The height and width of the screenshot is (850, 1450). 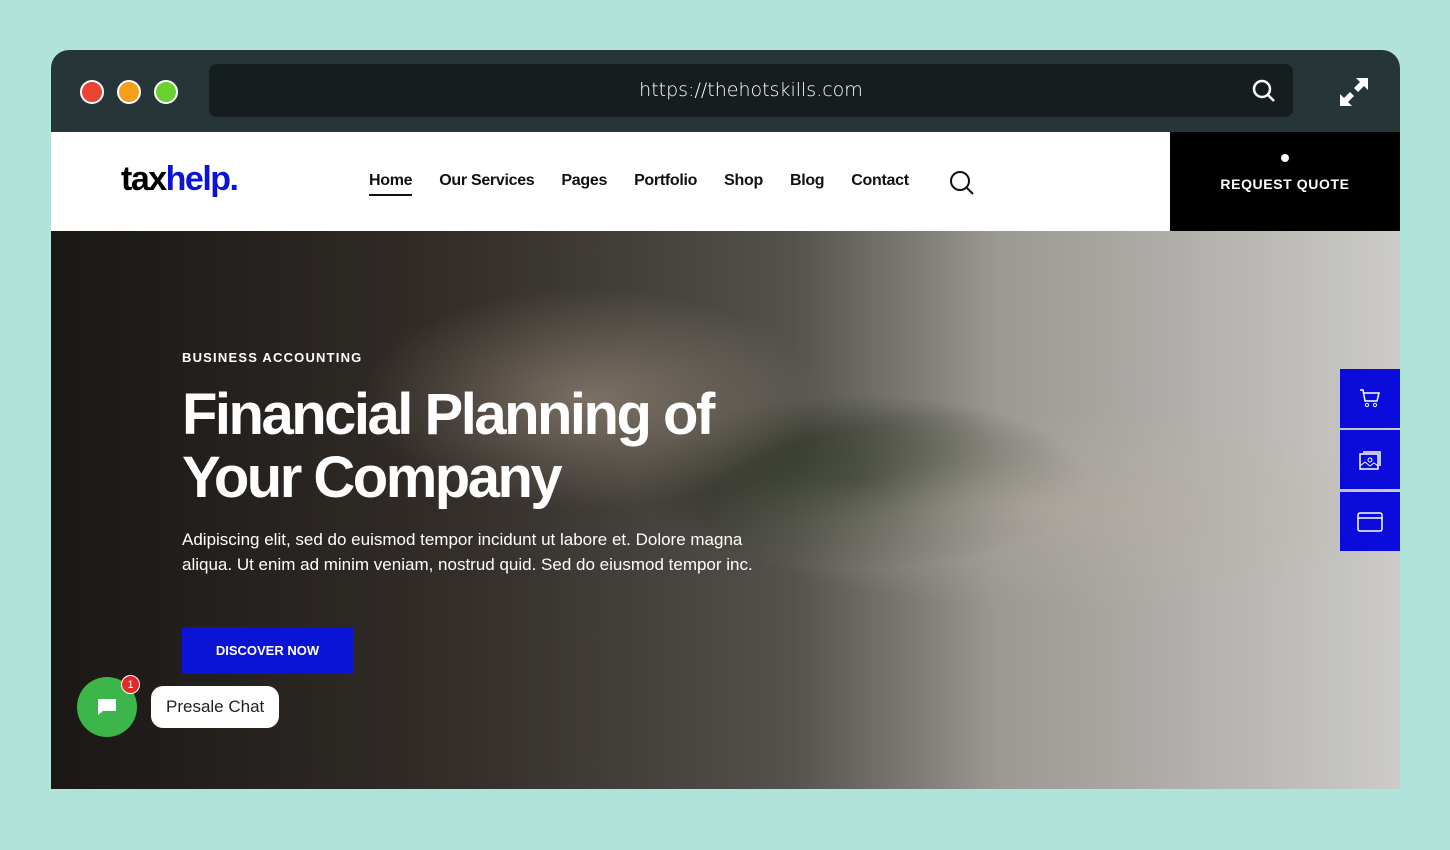 What do you see at coordinates (743, 184) in the screenshot?
I see `nav-shop: Shop` at bounding box center [743, 184].